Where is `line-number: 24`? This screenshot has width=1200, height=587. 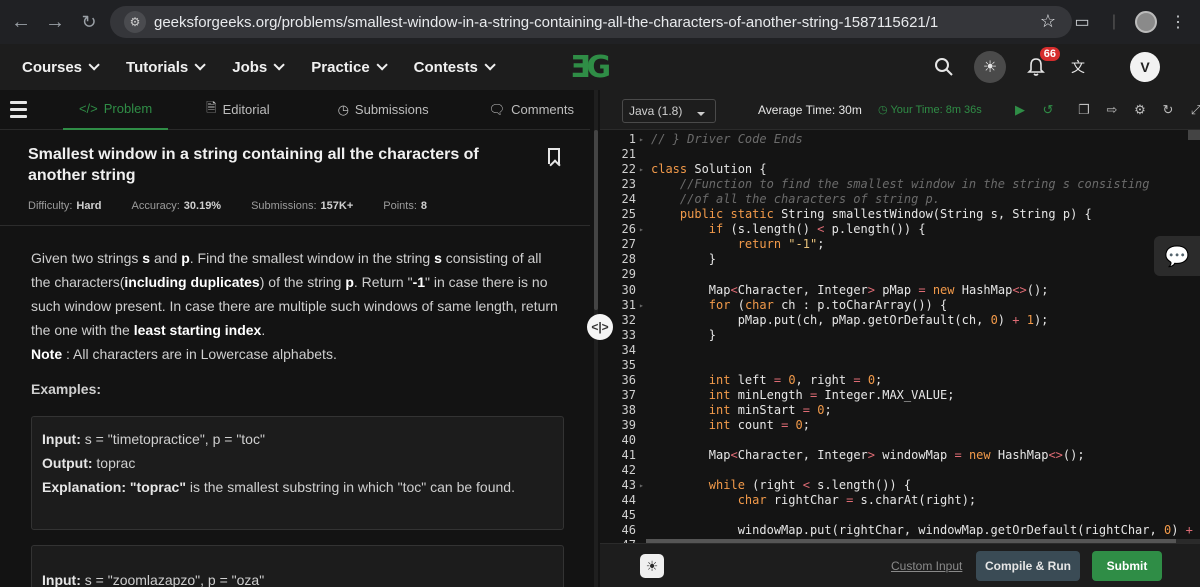
line-number: 24 is located at coordinates (628, 199).